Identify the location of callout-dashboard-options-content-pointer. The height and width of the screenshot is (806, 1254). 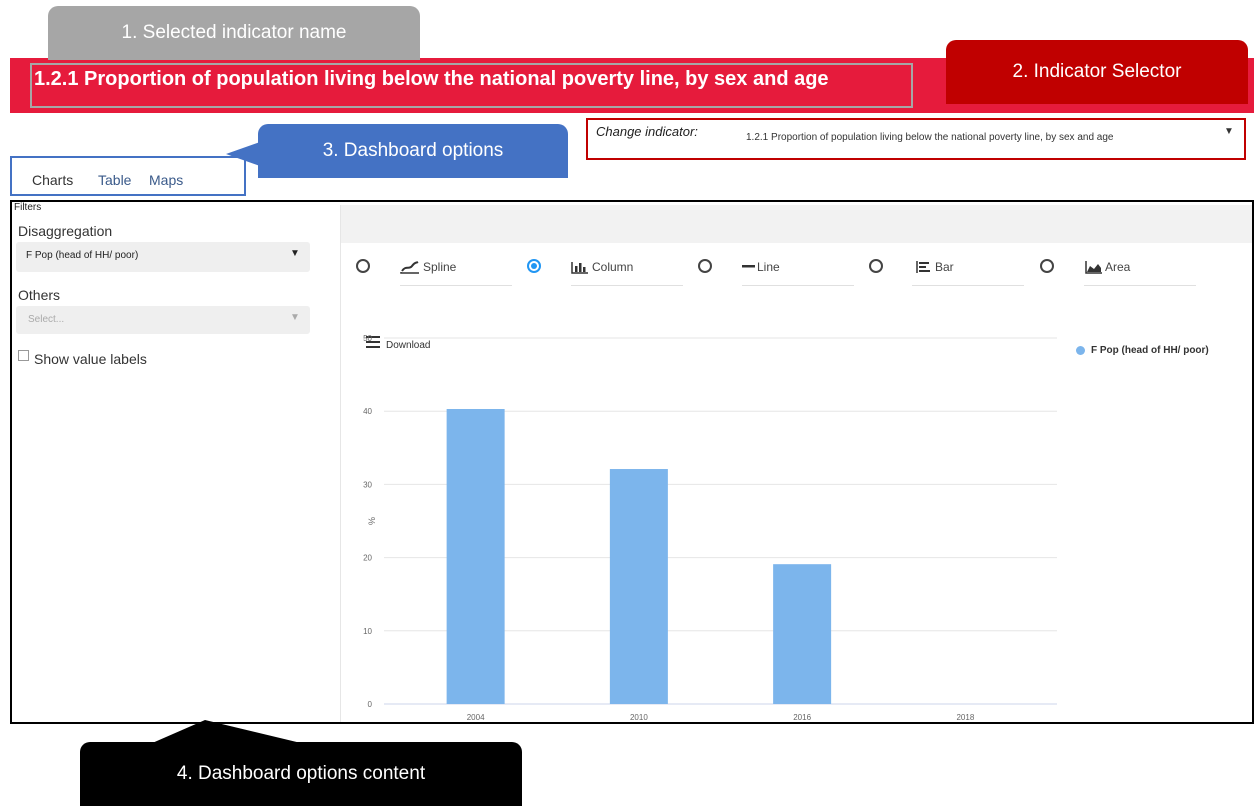
(227, 732).